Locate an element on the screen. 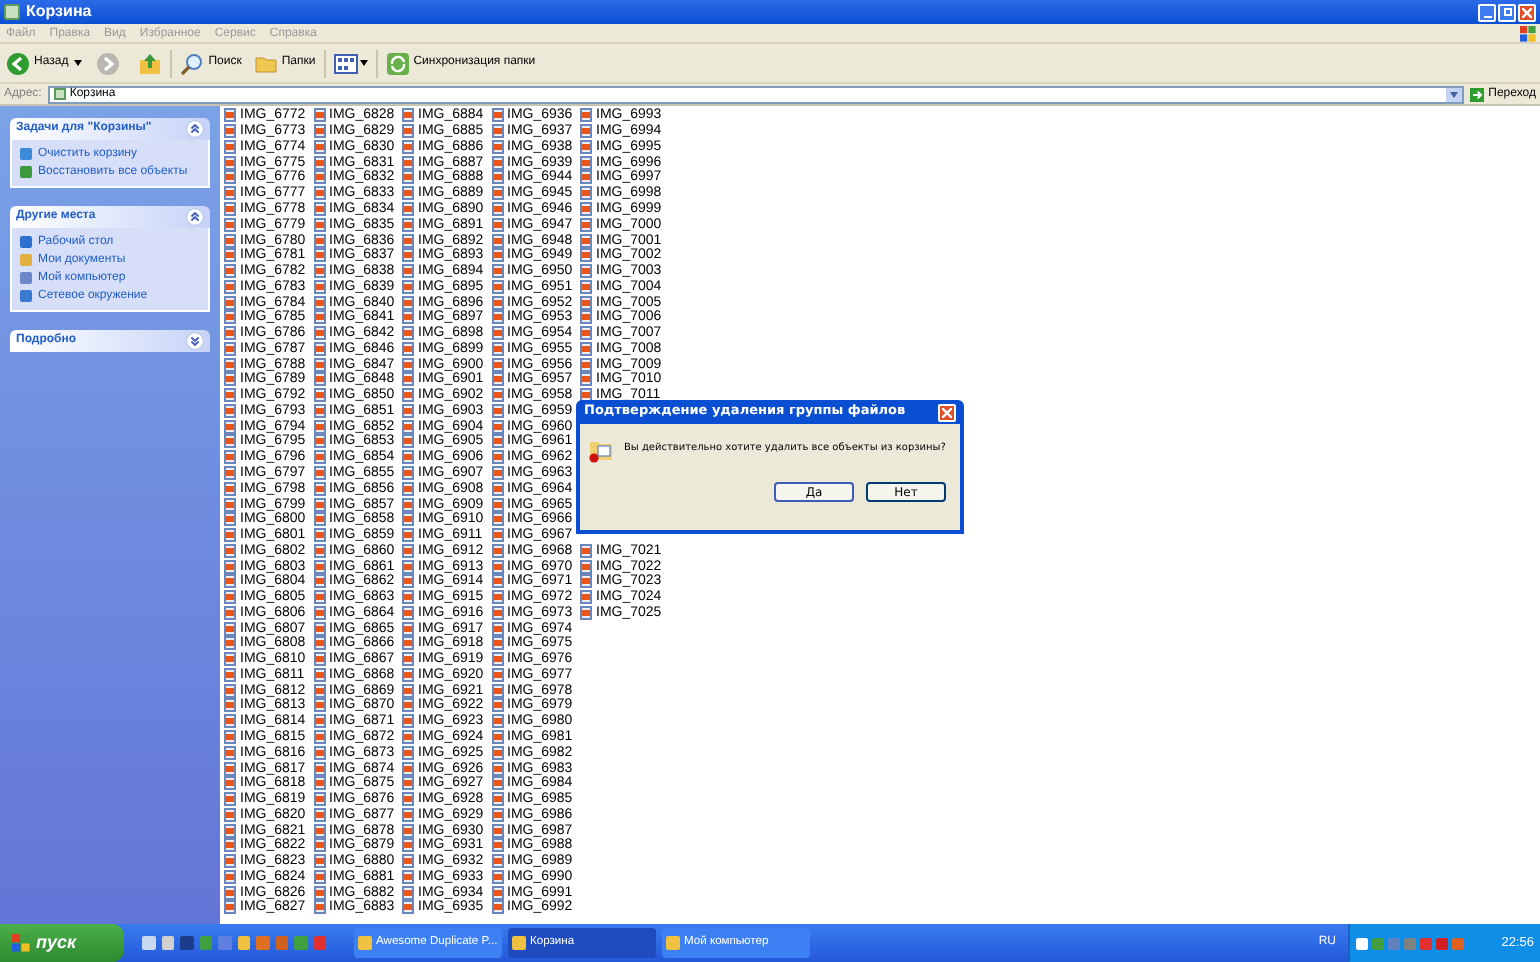 The image size is (1540, 962). view-button is located at coordinates (350, 63).